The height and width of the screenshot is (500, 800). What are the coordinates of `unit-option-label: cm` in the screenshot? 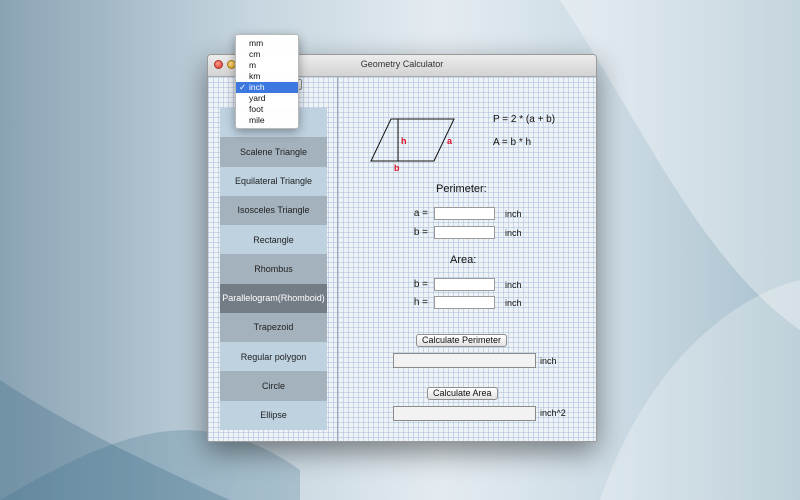 It's located at (255, 54).